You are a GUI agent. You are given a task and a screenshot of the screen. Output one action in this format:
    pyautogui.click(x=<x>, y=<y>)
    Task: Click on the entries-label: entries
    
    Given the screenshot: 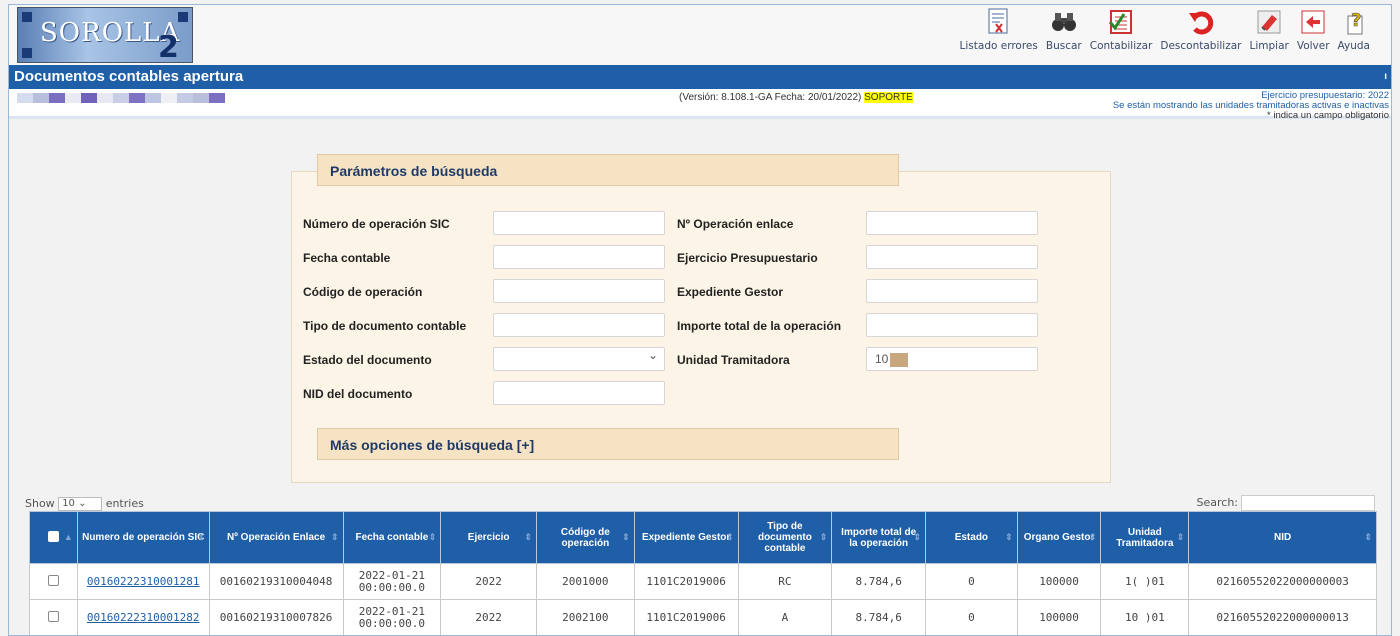 What is the action you would take?
    pyautogui.click(x=124, y=503)
    